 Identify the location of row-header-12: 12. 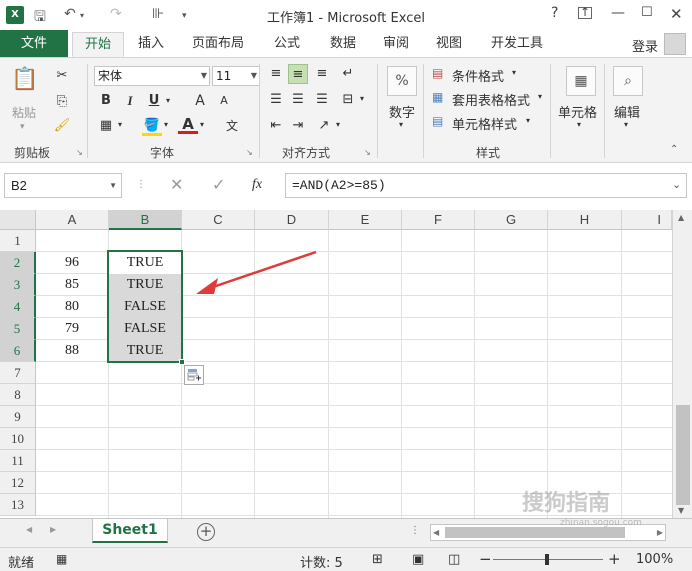
(18, 483).